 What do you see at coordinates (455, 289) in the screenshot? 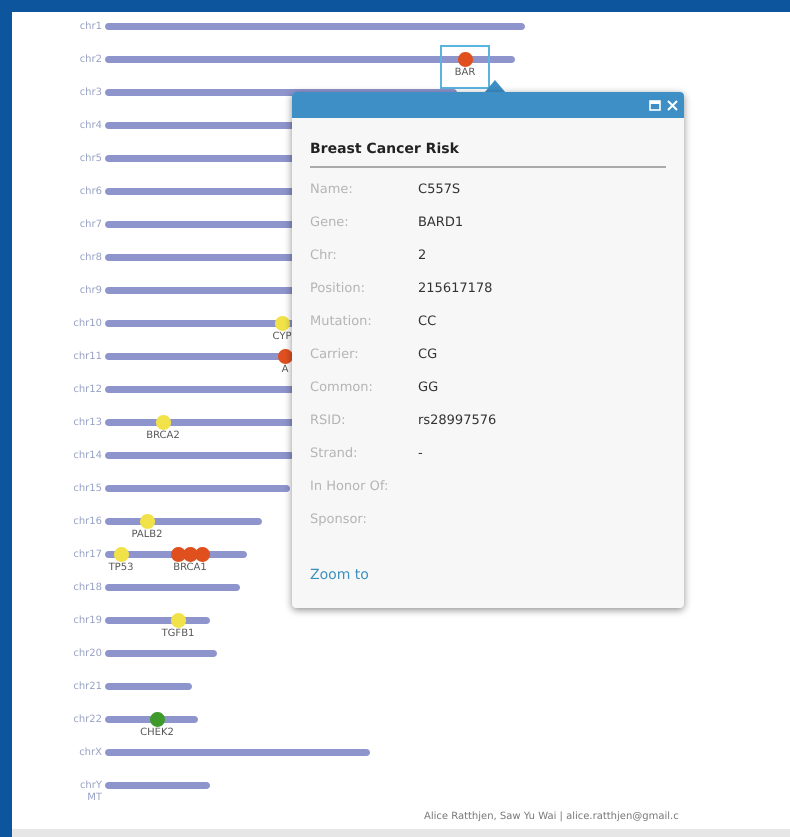
I see `field-value: 215617178` at bounding box center [455, 289].